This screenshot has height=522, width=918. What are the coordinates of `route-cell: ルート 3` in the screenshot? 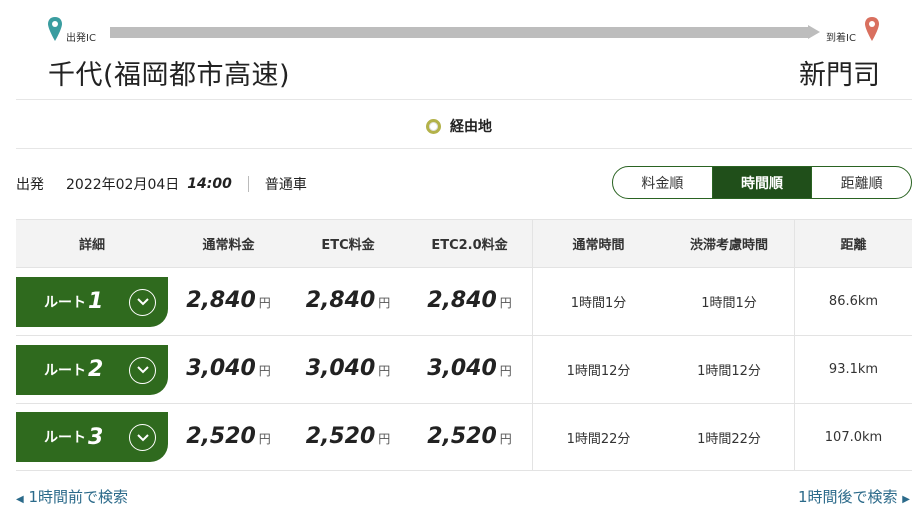 It's located at (92, 437).